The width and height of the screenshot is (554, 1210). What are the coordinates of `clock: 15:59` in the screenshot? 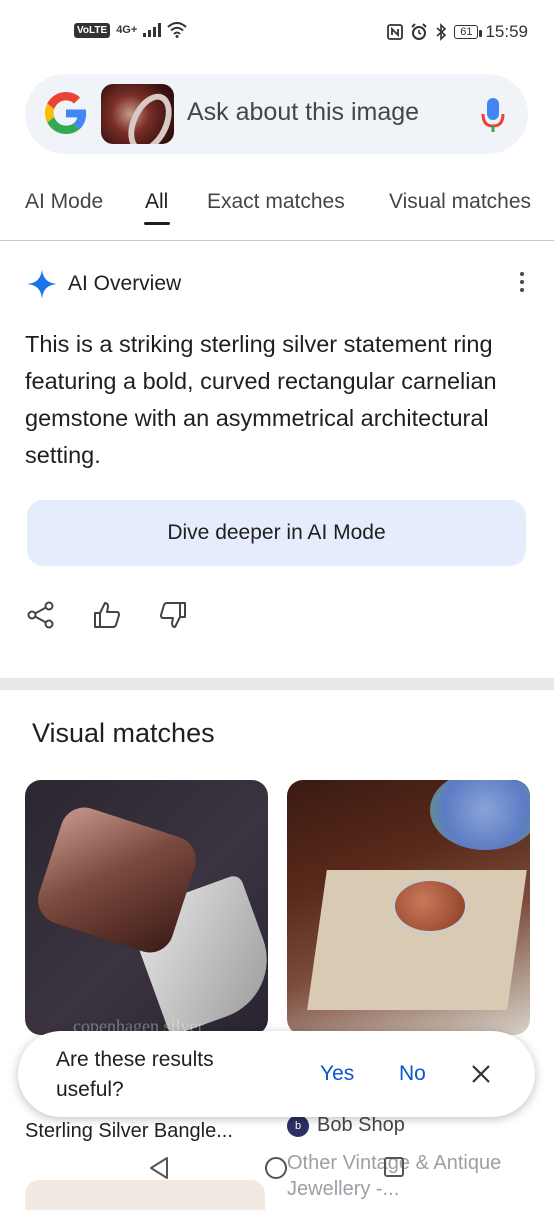 It's located at (506, 31).